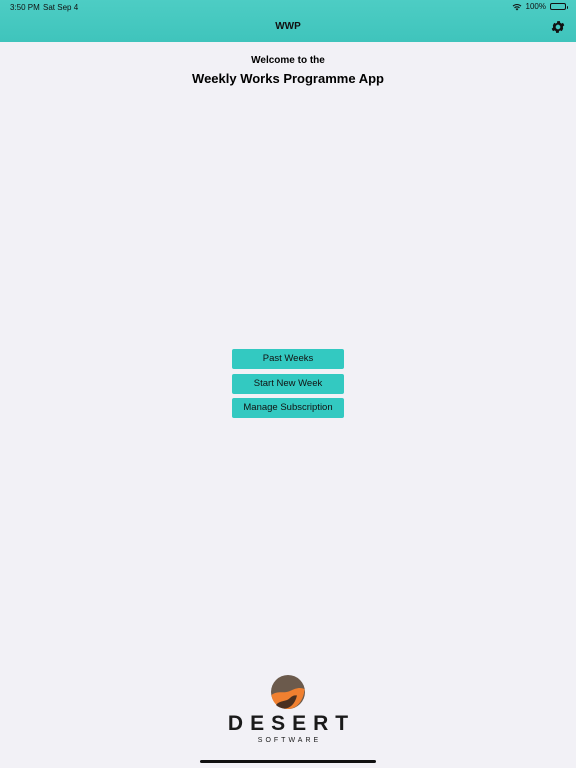  Describe the element at coordinates (288, 359) in the screenshot. I see `past-weeks-button: Past Weeks` at that location.